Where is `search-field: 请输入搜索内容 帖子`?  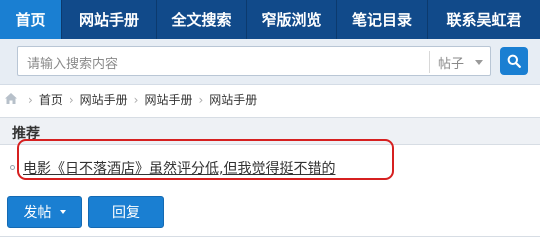 search-field: 请输入搜索内容 帖子 is located at coordinates (254, 61).